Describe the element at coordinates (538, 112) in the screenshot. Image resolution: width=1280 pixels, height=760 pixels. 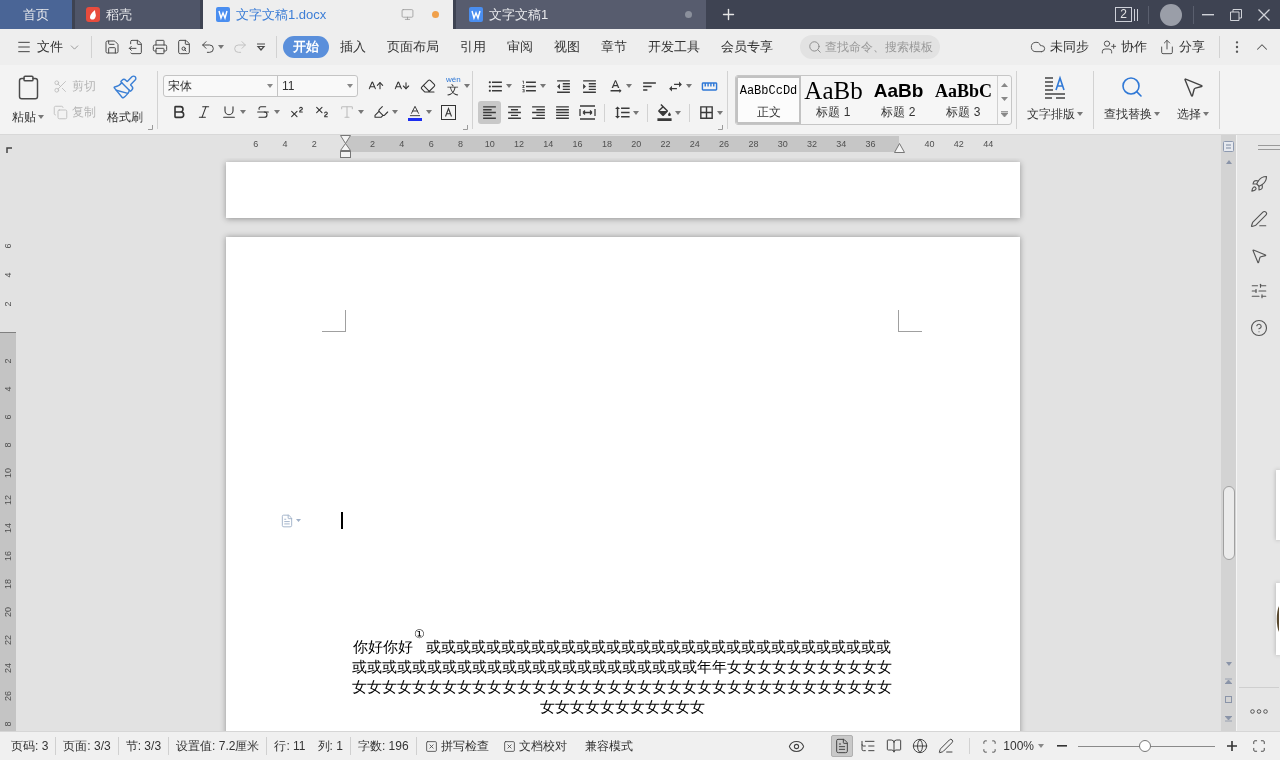
I see `align-right-icon` at that location.